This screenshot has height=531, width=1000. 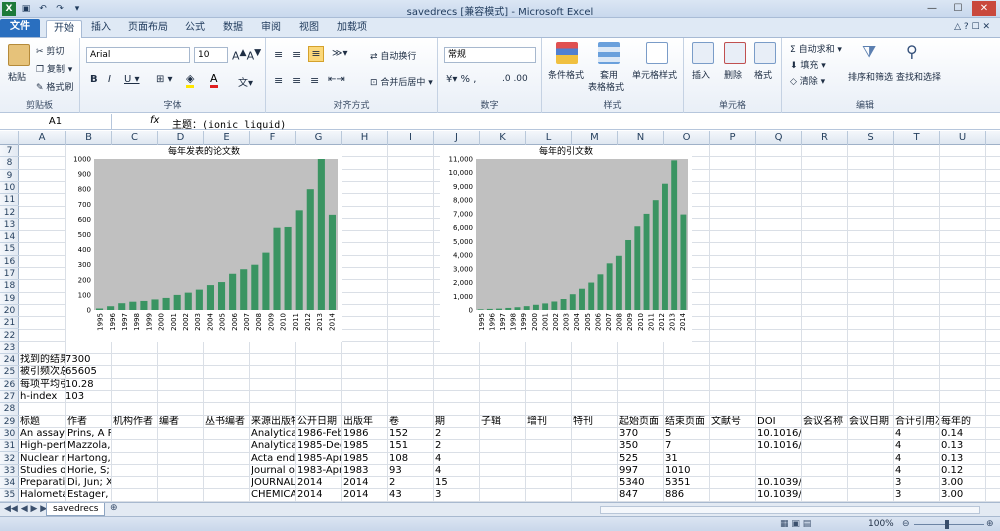 What do you see at coordinates (190, 80) in the screenshot?
I see `fill-color-icon: ◈` at bounding box center [190, 80].